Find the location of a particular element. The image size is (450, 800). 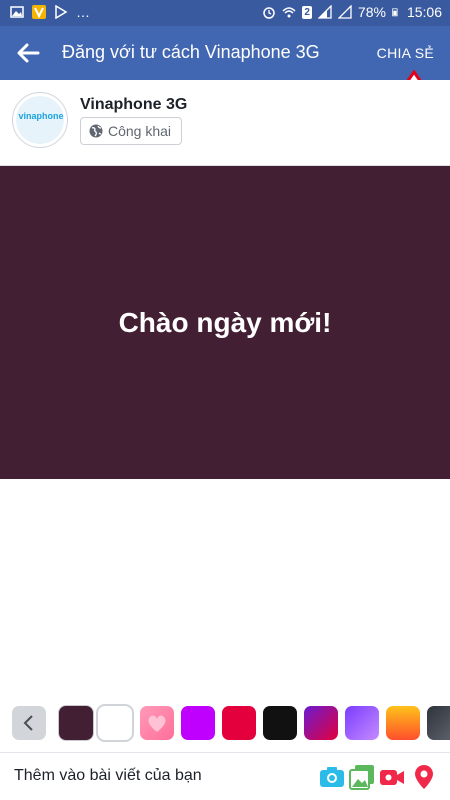

swatch-crimson is located at coordinates (239, 723).